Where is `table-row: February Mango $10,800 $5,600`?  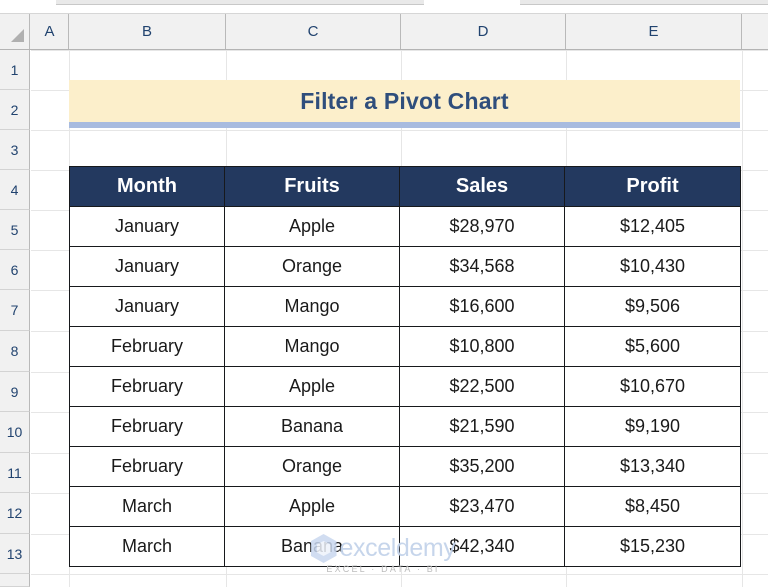
table-row: February Mango $10,800 $5,600 is located at coordinates (405, 346).